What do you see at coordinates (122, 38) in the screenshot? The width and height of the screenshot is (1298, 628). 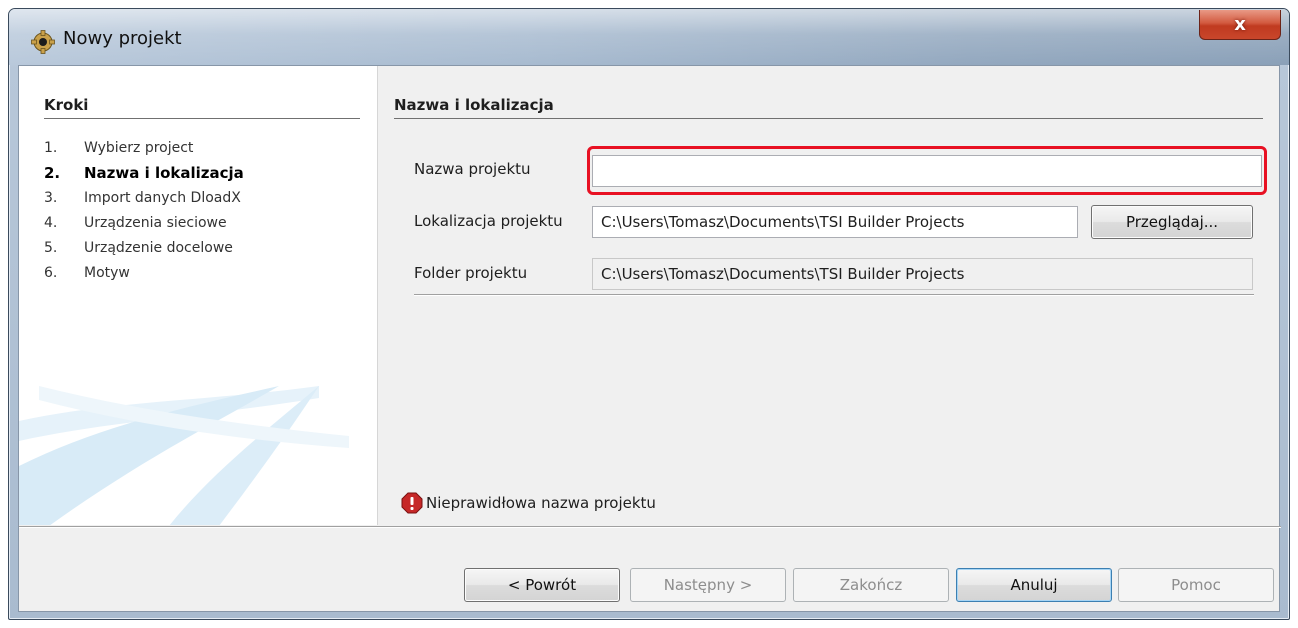 I see `window-title: Nowy projekt` at bounding box center [122, 38].